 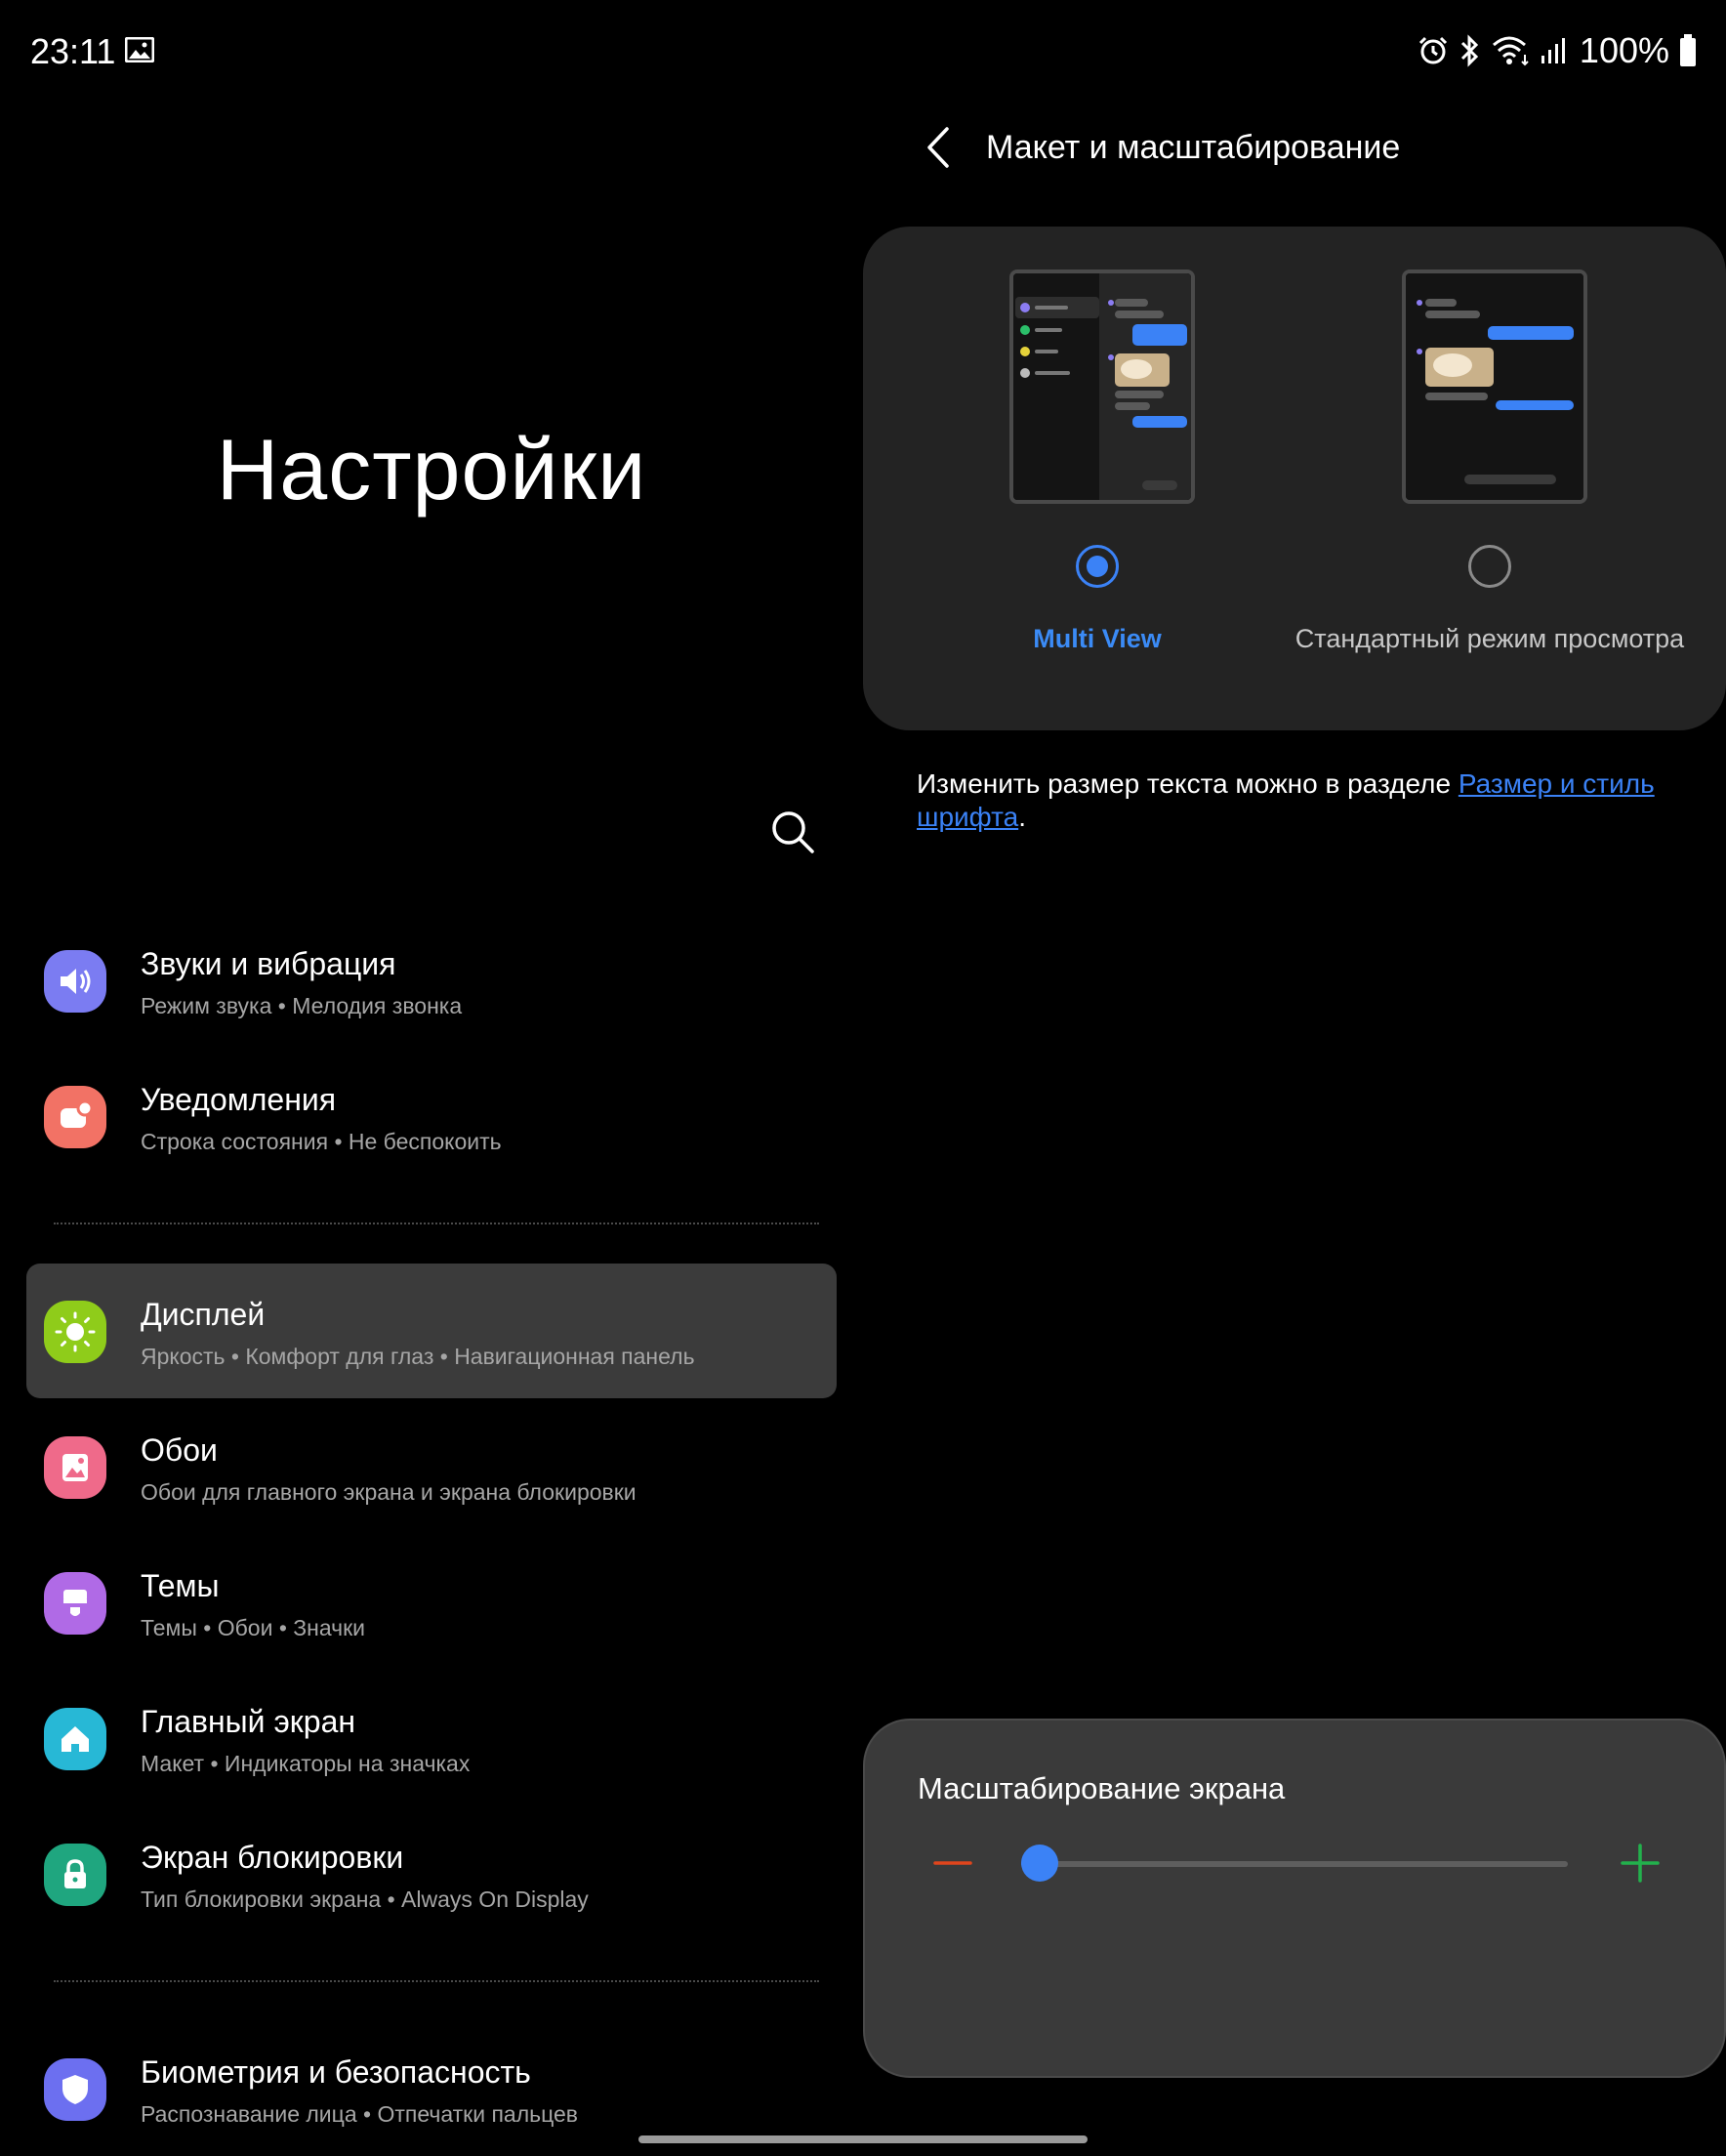 What do you see at coordinates (75, 2090) in the screenshot?
I see `shield-icon` at bounding box center [75, 2090].